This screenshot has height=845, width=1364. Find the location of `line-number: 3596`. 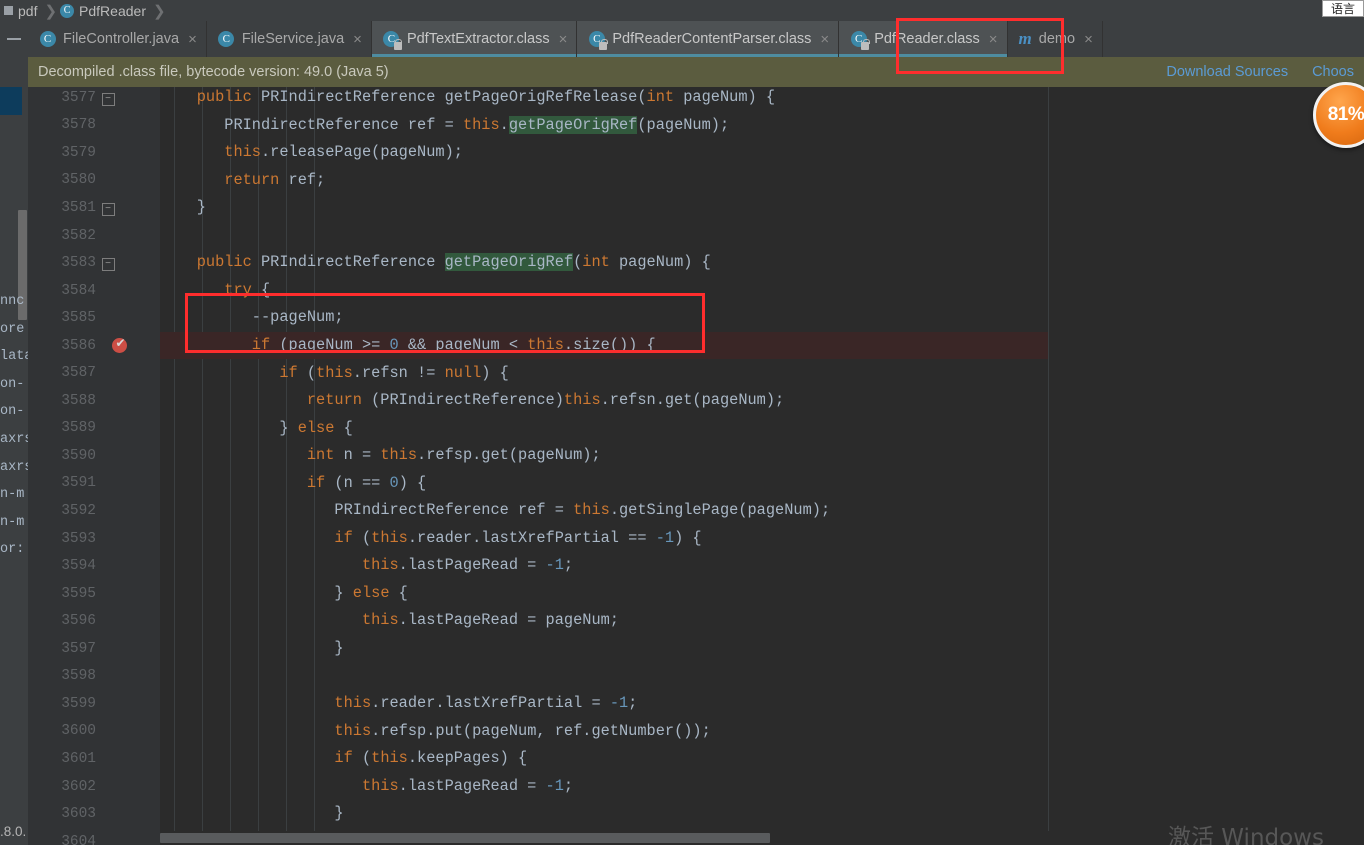

line-number: 3596 is located at coordinates (78, 621).